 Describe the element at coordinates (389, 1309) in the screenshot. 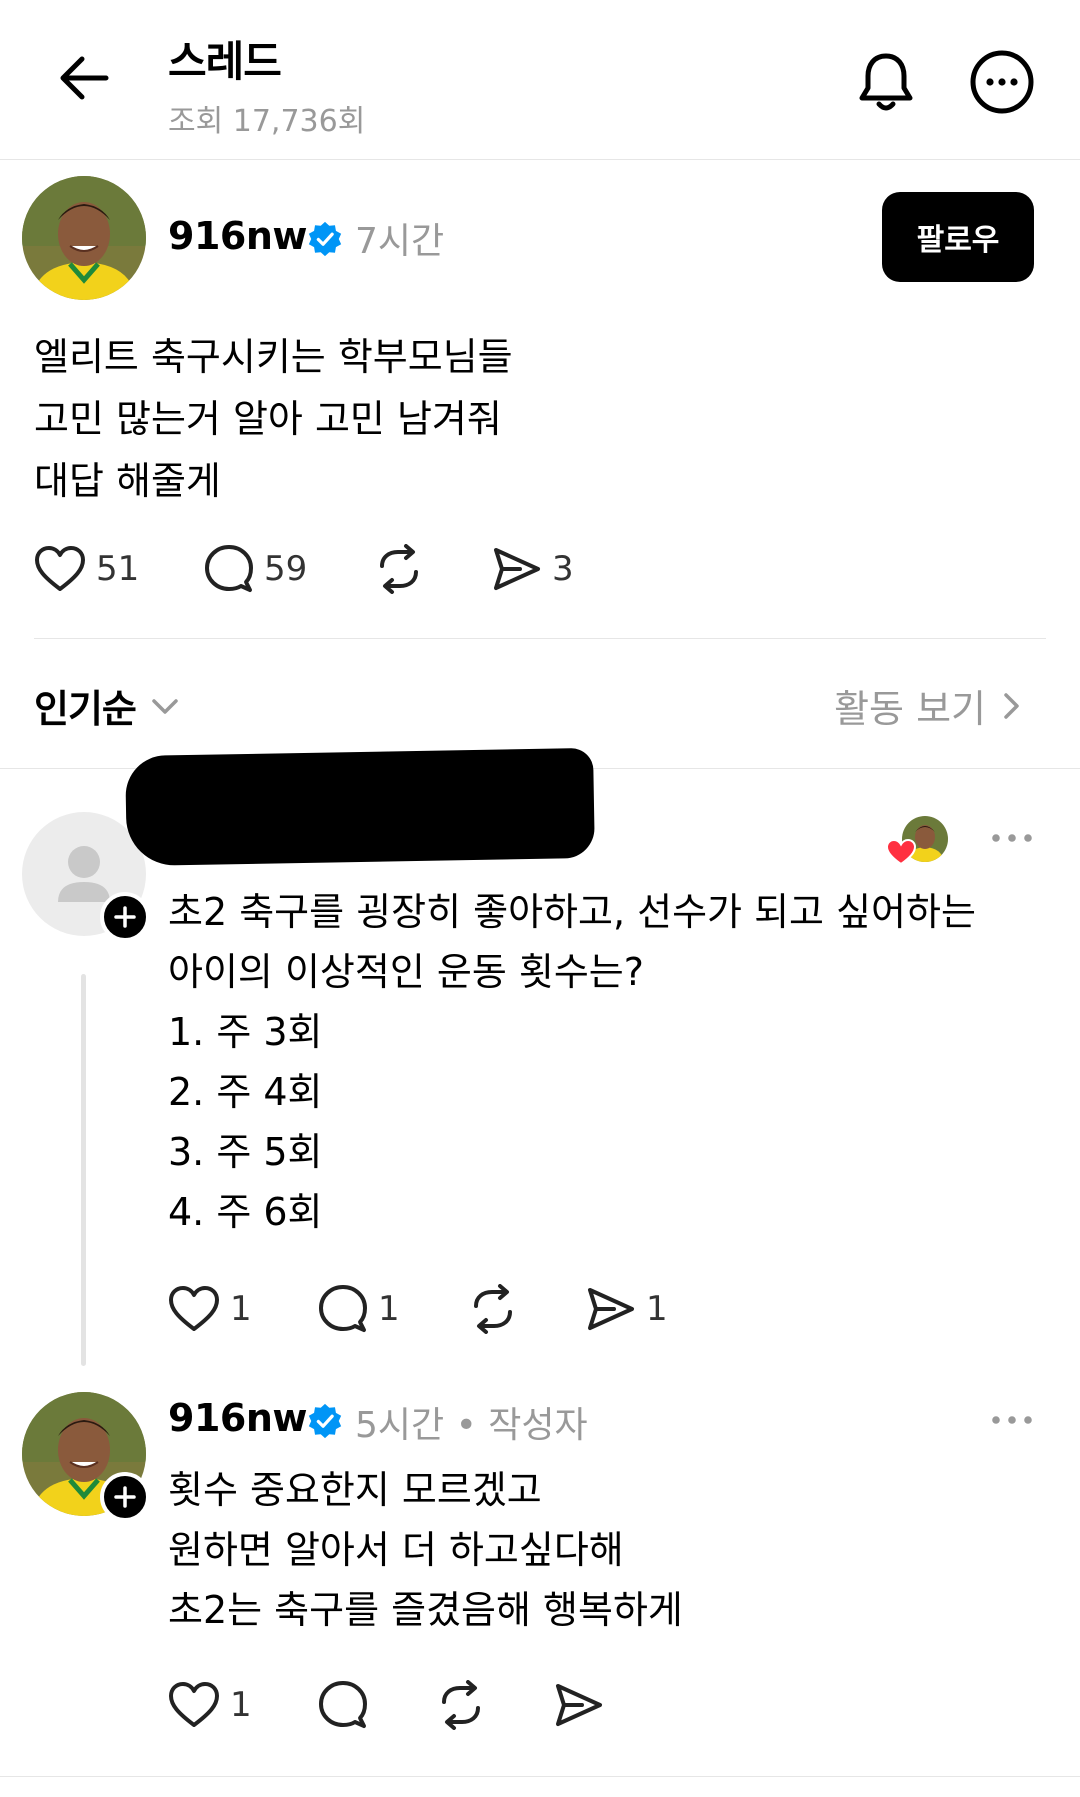

I see `comment-count: 1` at that location.